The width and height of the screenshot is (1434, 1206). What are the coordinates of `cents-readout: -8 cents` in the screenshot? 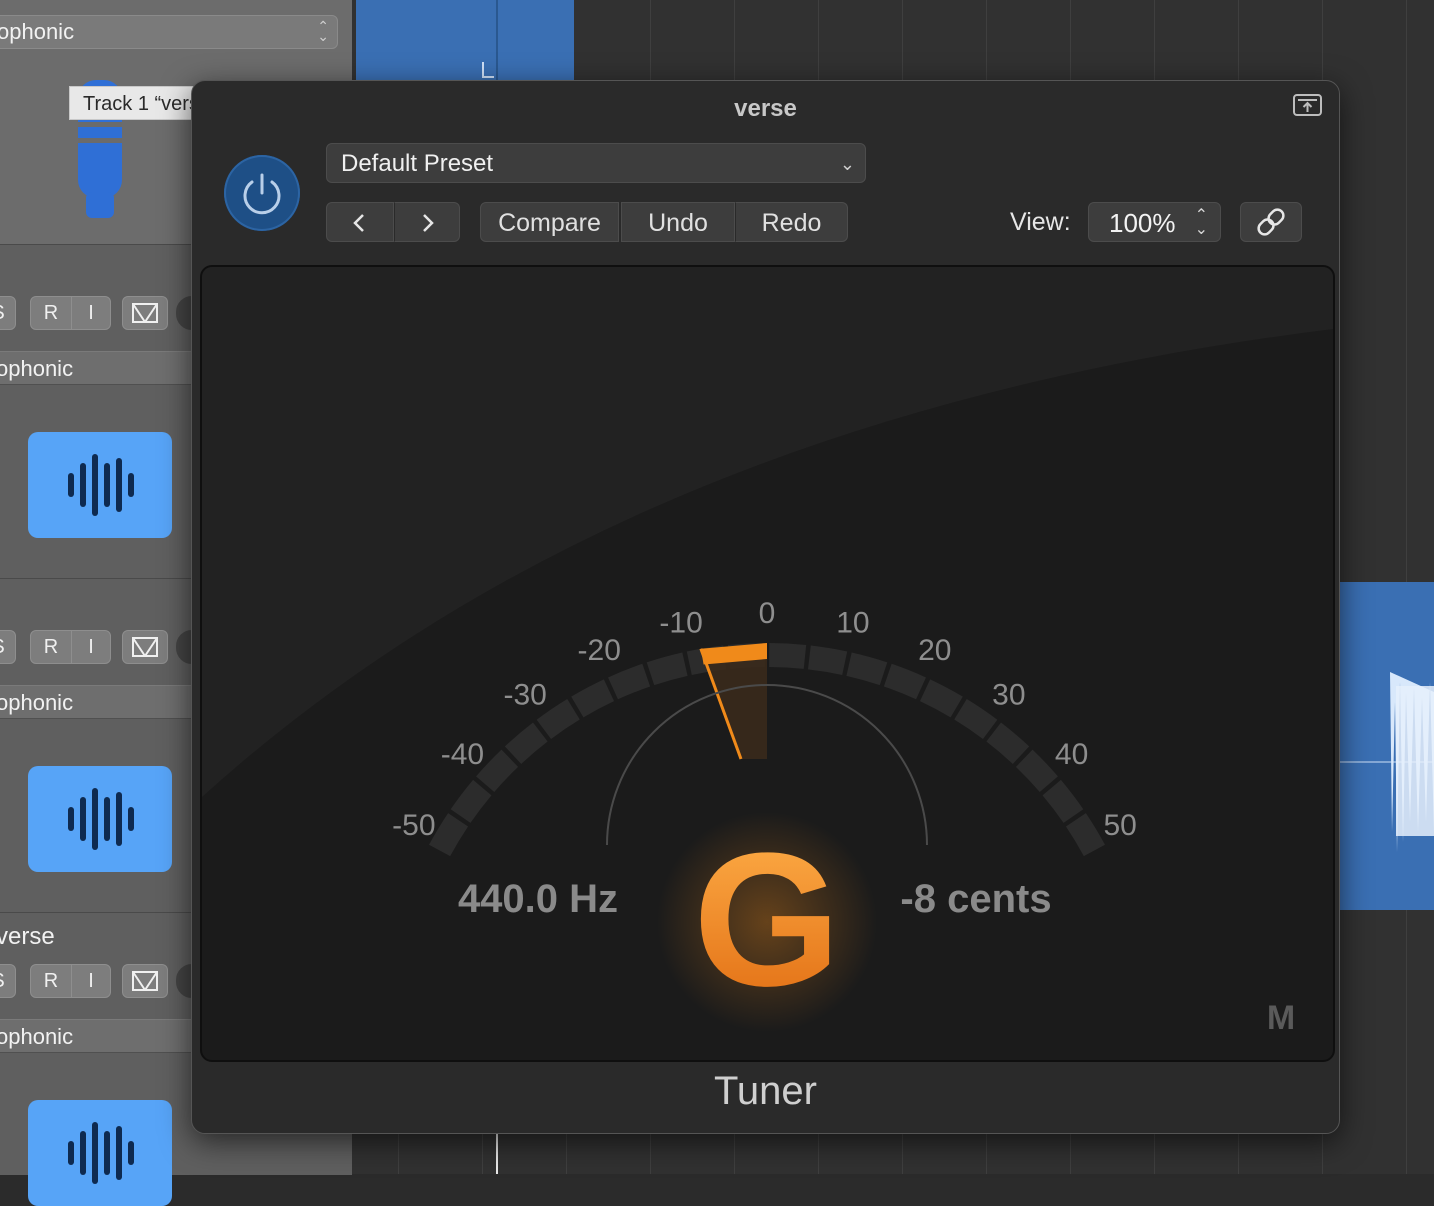 It's located at (975, 899).